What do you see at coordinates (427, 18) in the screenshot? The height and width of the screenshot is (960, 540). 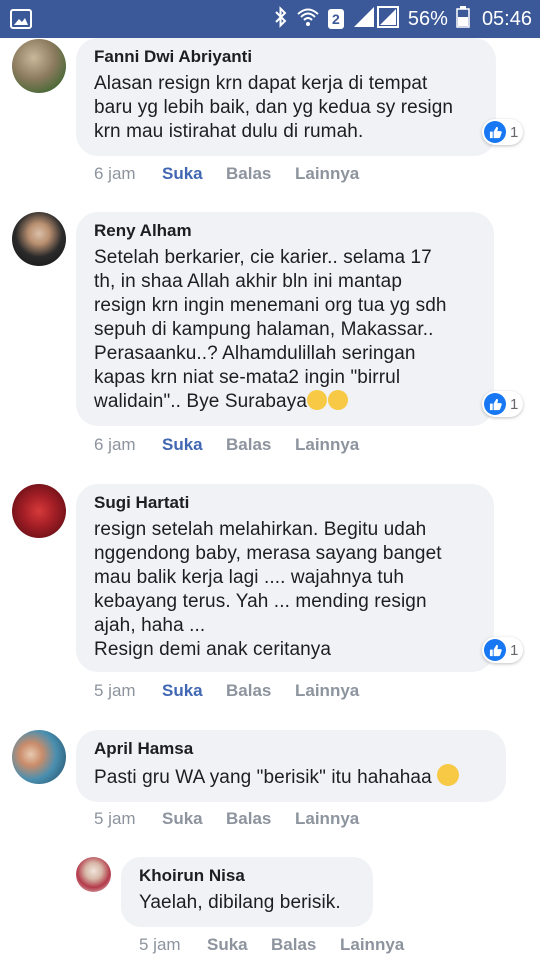 I see `battery-percent: 56%` at bounding box center [427, 18].